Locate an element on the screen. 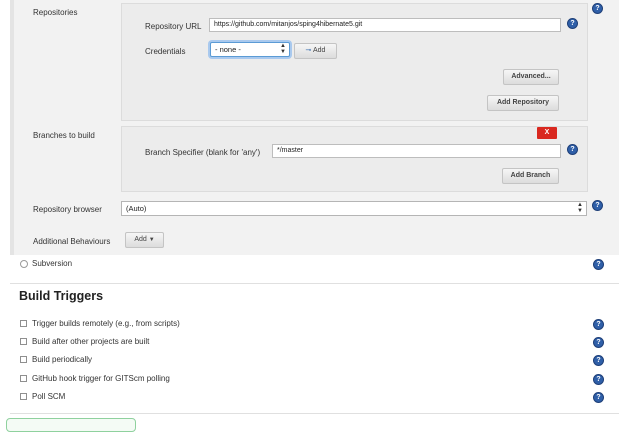 The image size is (640, 432). github-hook-label: GitHub hook trigger for GITScm polling is located at coordinates (101, 378).